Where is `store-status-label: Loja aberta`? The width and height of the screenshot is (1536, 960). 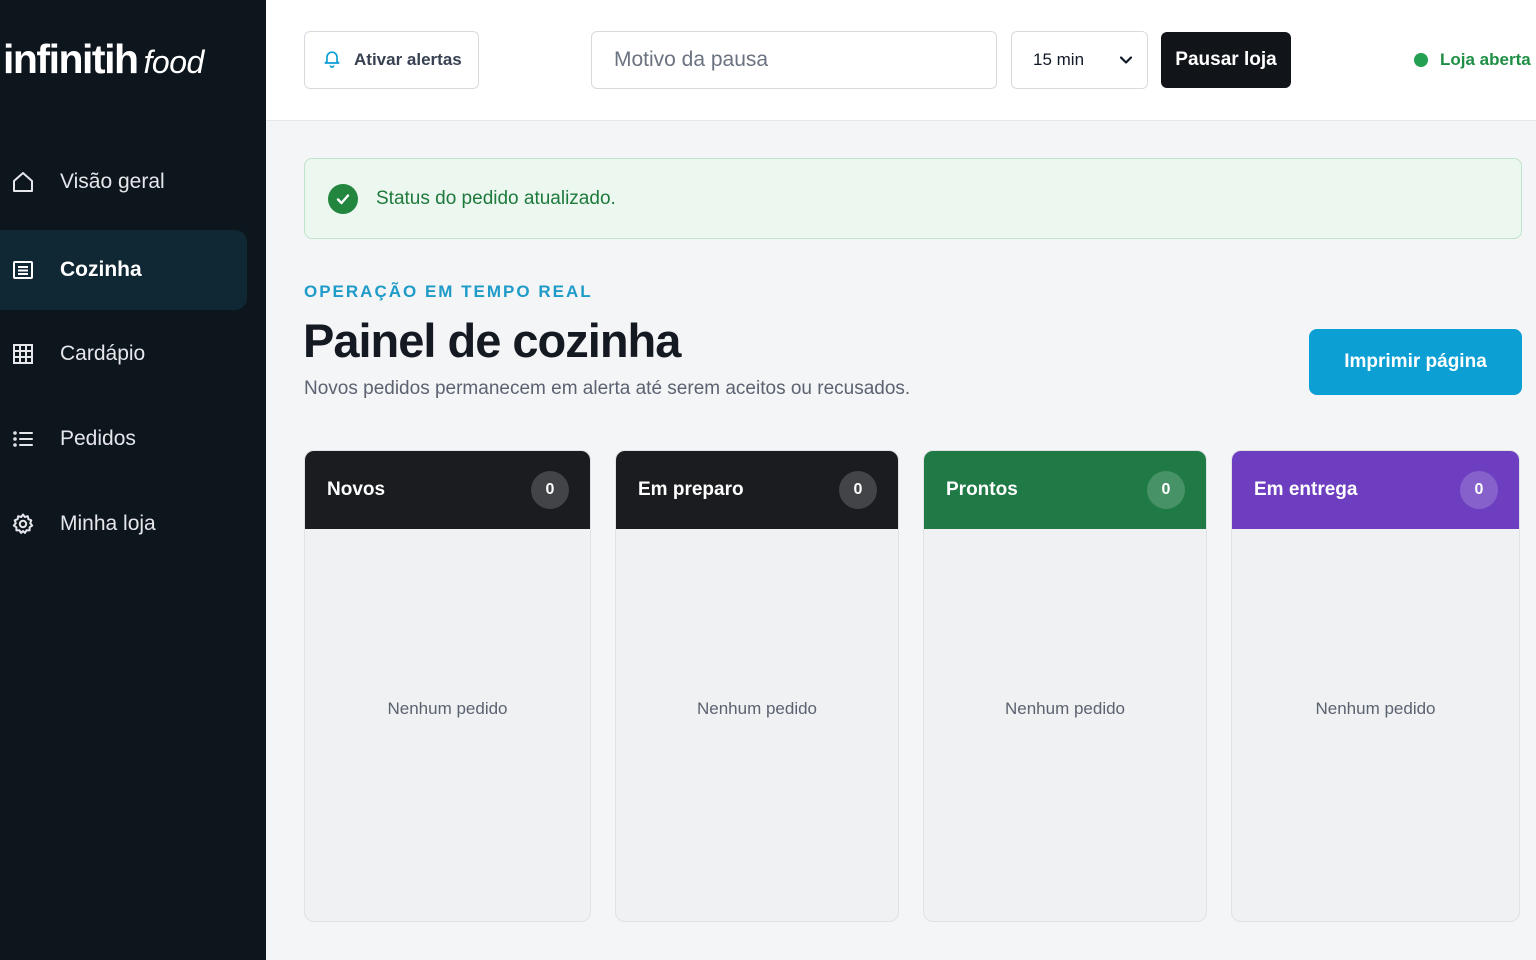 store-status-label: Loja aberta is located at coordinates (1485, 59).